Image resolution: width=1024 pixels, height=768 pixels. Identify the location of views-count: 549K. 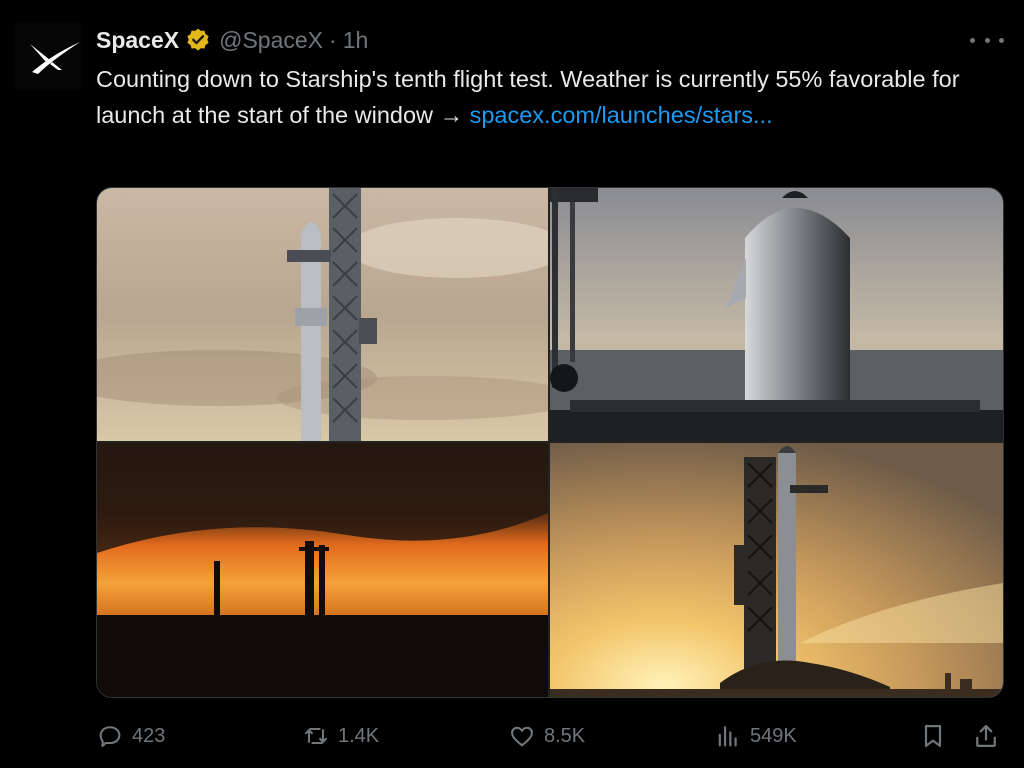
(773, 735).